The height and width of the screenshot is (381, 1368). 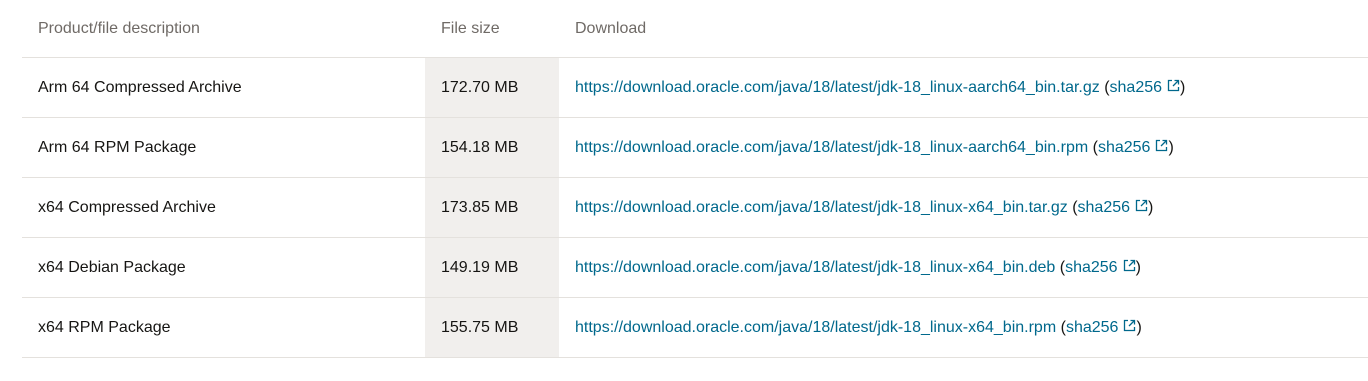 What do you see at coordinates (223, 267) in the screenshot?
I see `file-description: x64 Debian Package` at bounding box center [223, 267].